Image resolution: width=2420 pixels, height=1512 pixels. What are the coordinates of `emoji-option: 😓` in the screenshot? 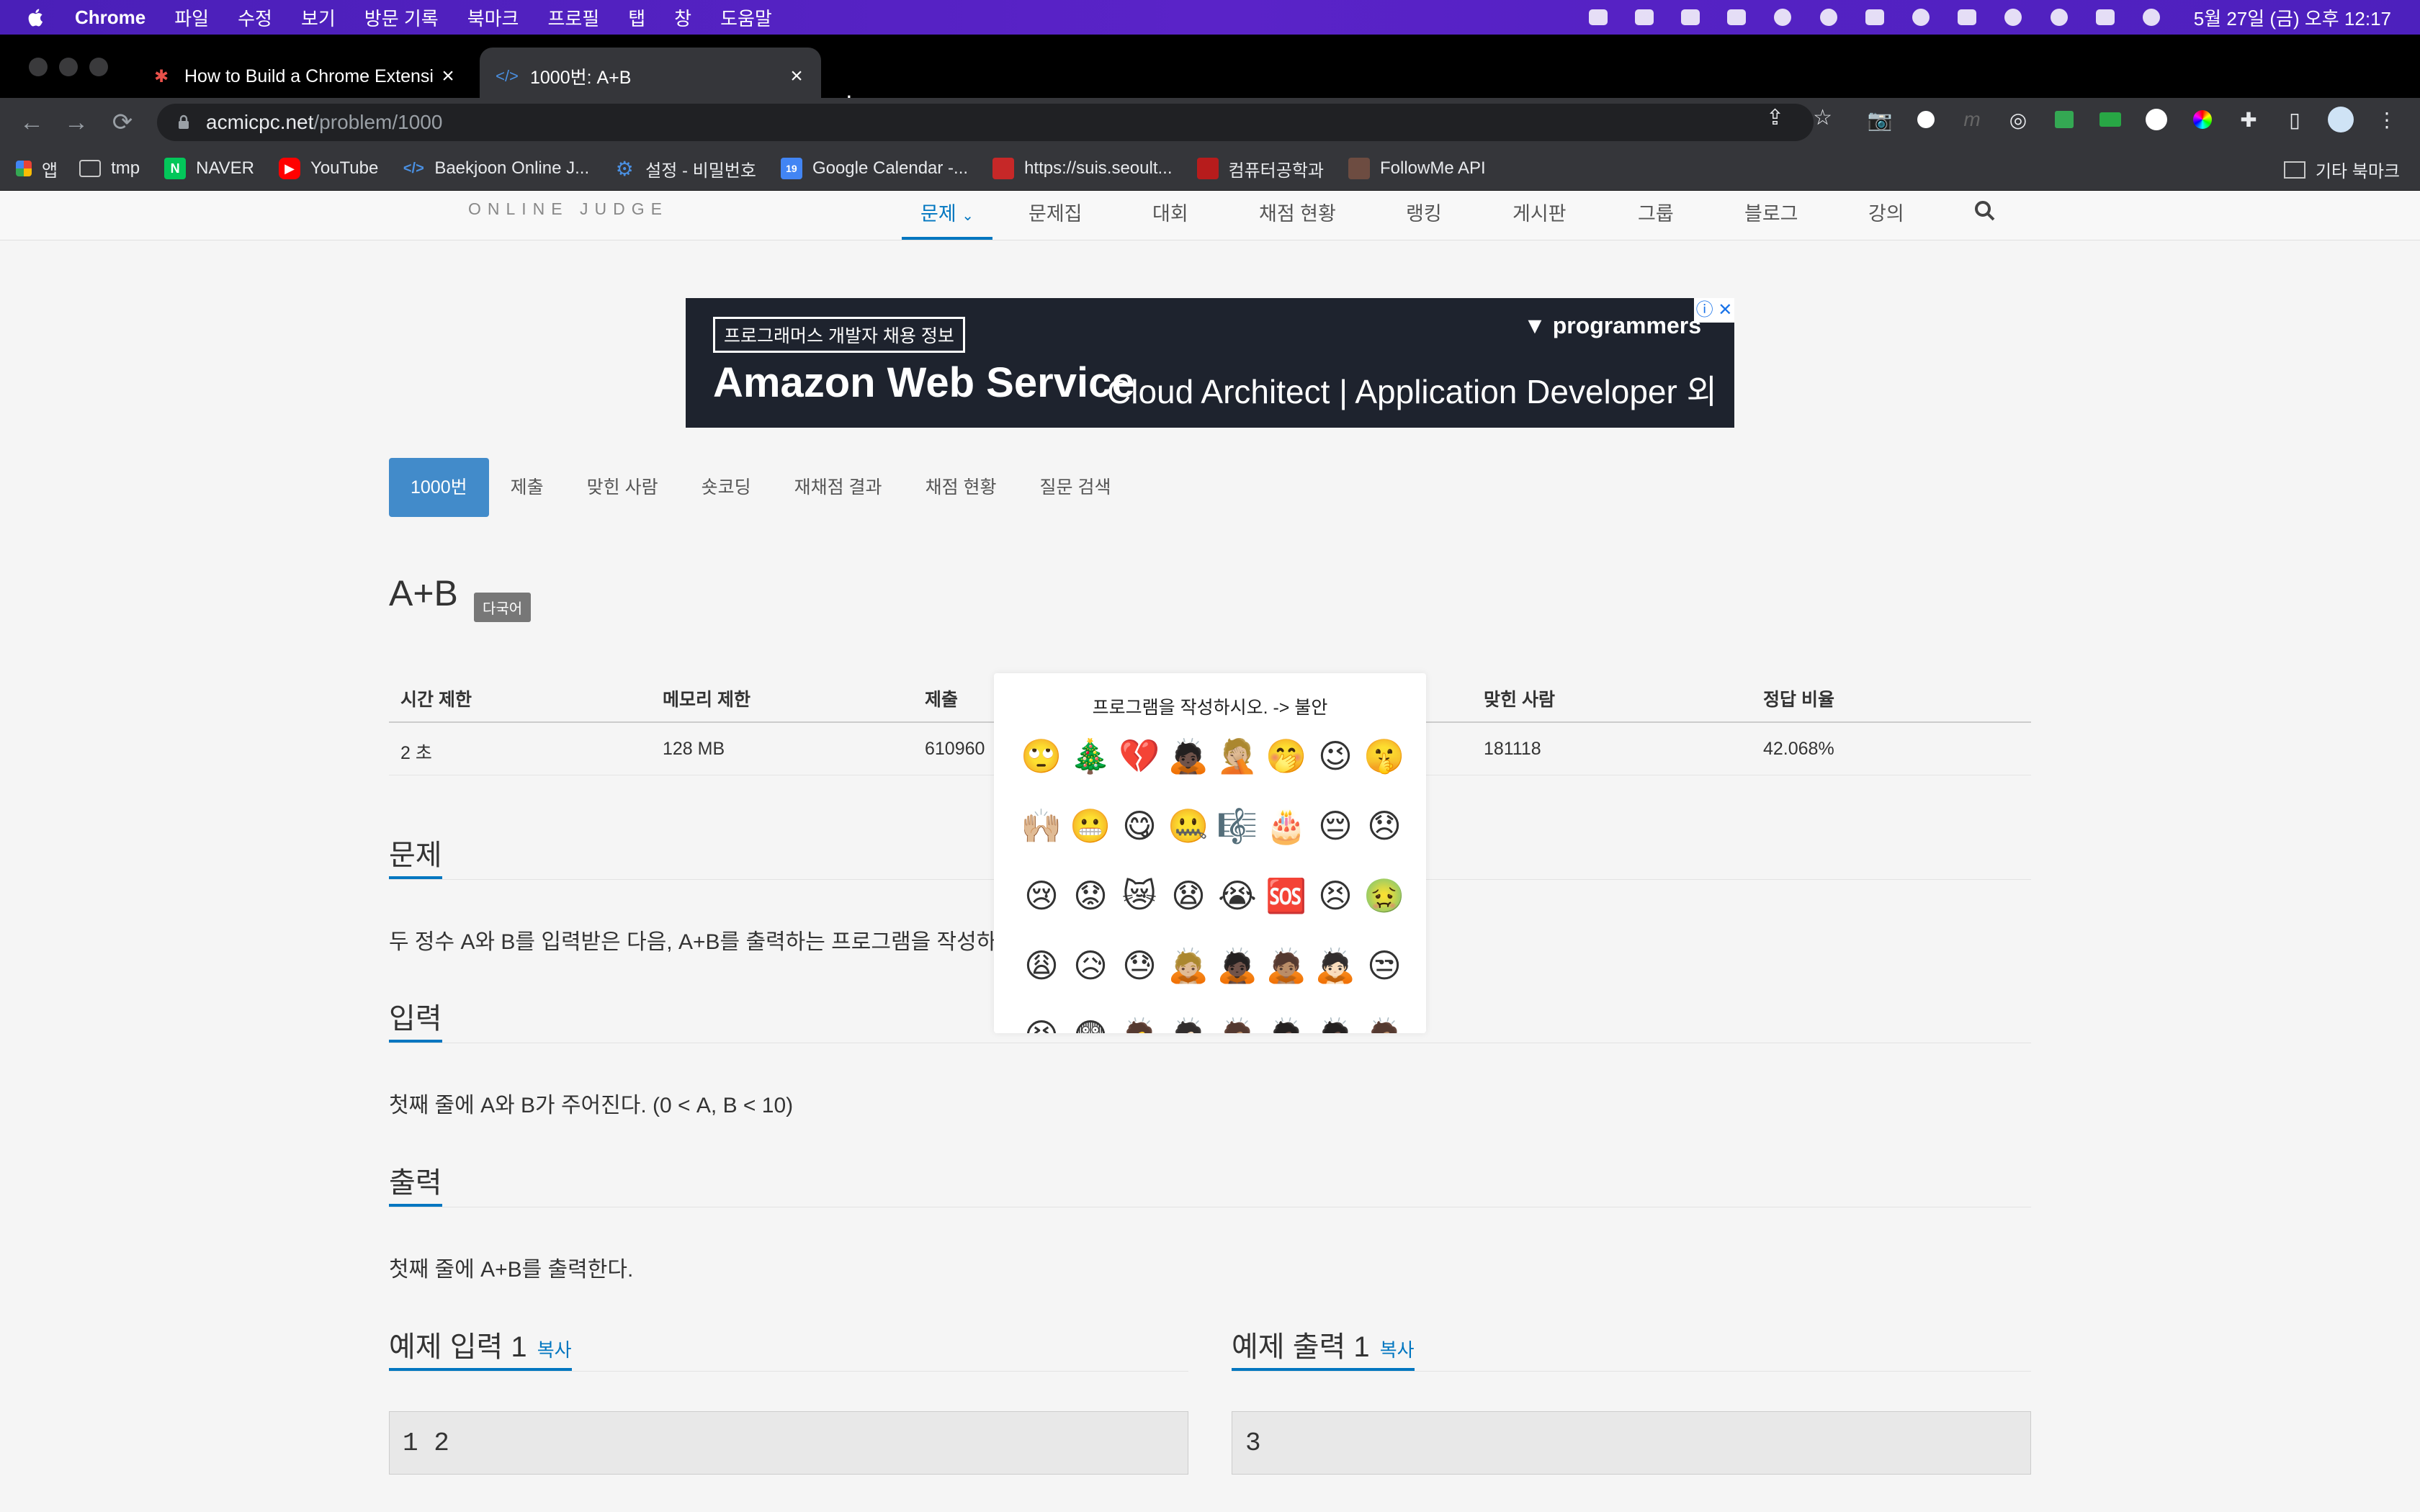 It's located at (1139, 984).